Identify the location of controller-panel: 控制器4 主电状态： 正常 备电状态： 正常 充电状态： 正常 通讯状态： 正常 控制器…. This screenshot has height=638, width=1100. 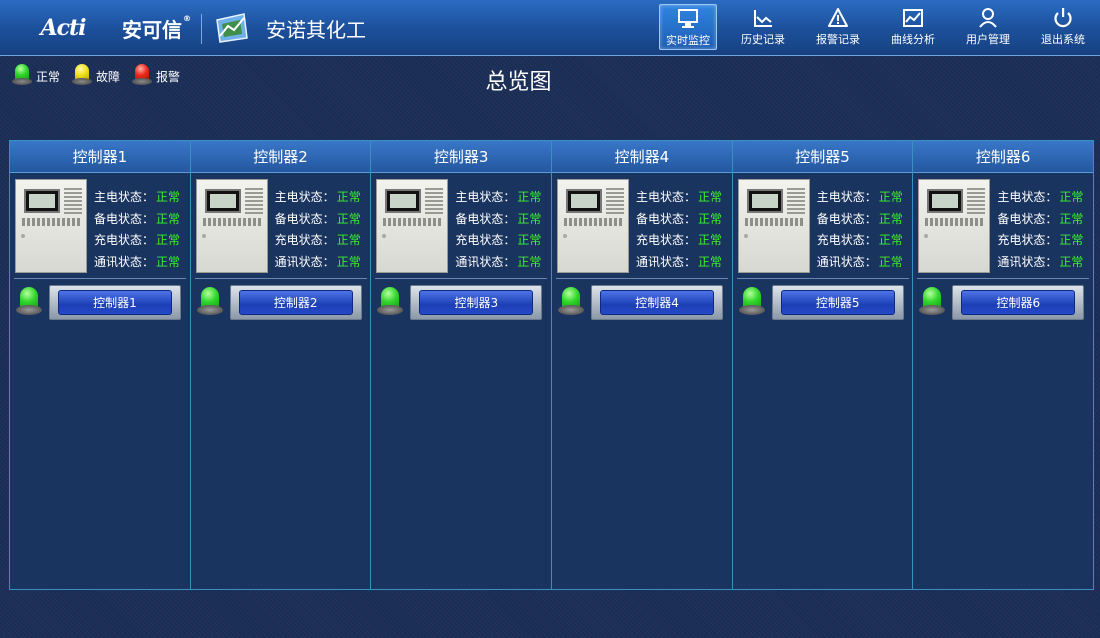
(642, 365).